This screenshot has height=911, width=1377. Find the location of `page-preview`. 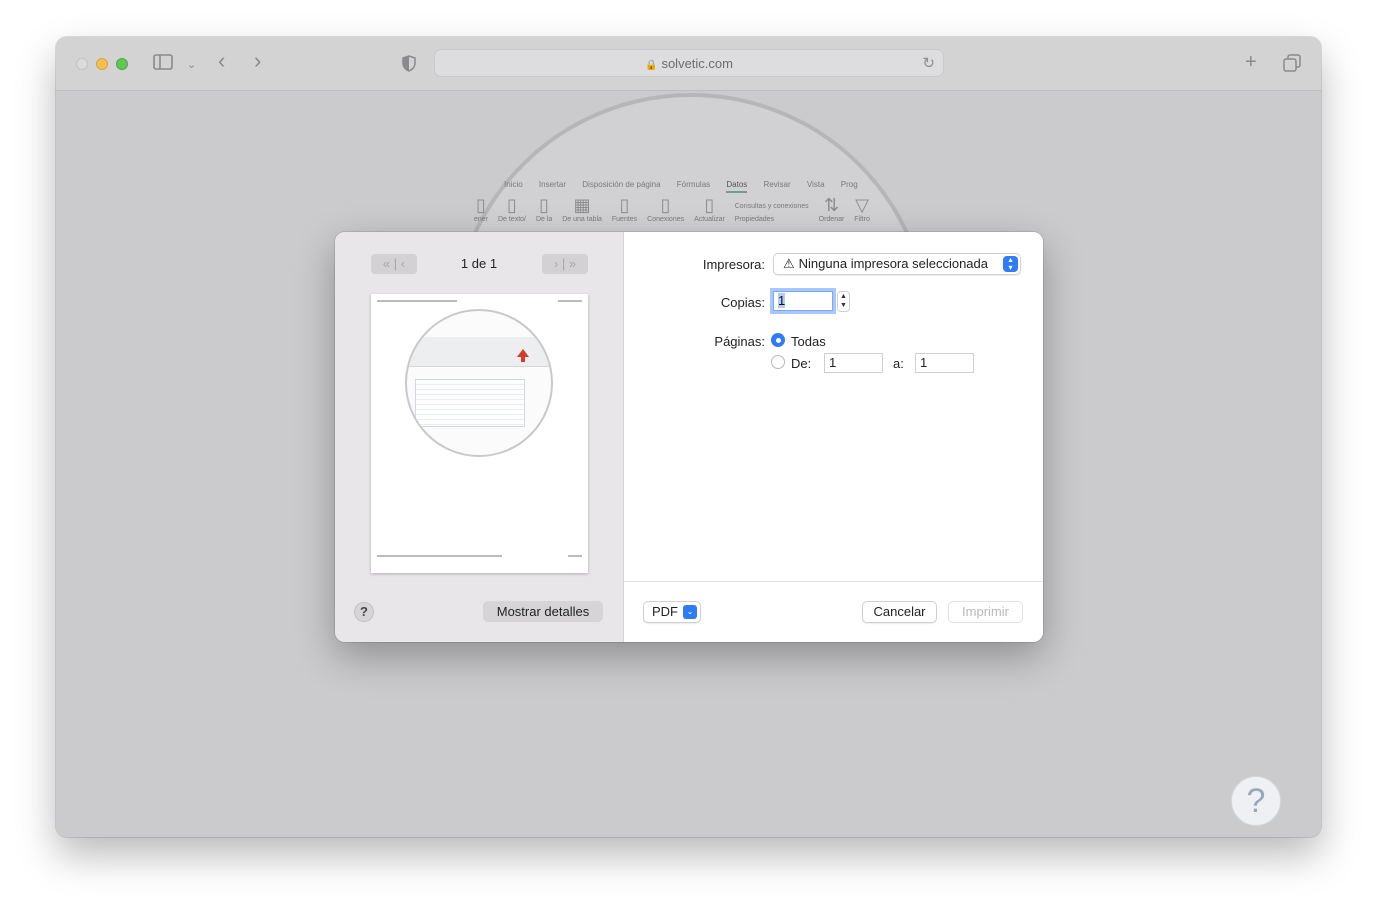

page-preview is located at coordinates (479, 433).